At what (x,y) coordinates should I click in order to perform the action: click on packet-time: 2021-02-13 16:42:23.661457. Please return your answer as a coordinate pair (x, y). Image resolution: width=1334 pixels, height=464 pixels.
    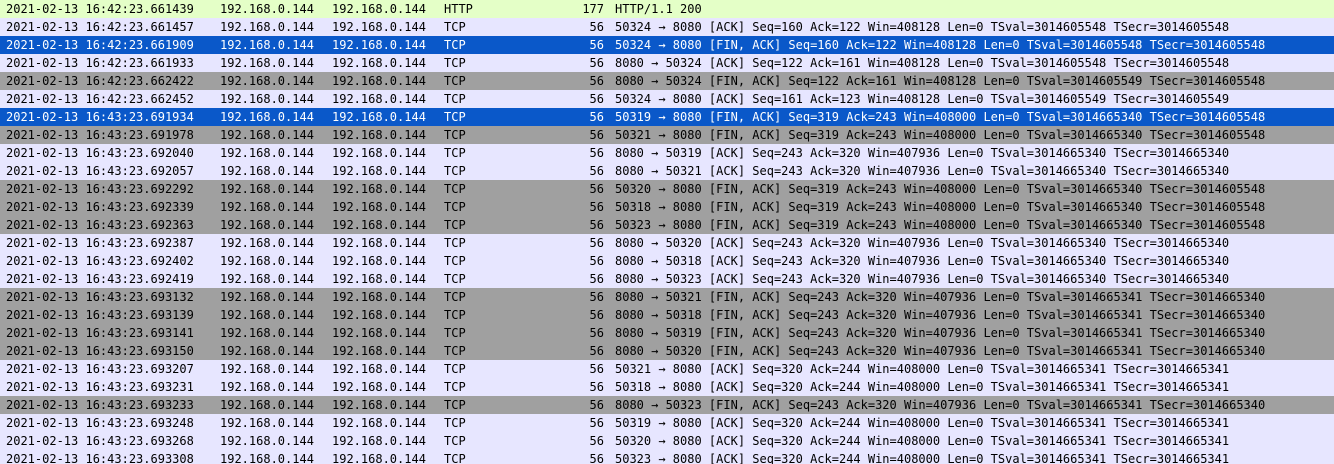
    Looking at the image, I should click on (100, 27).